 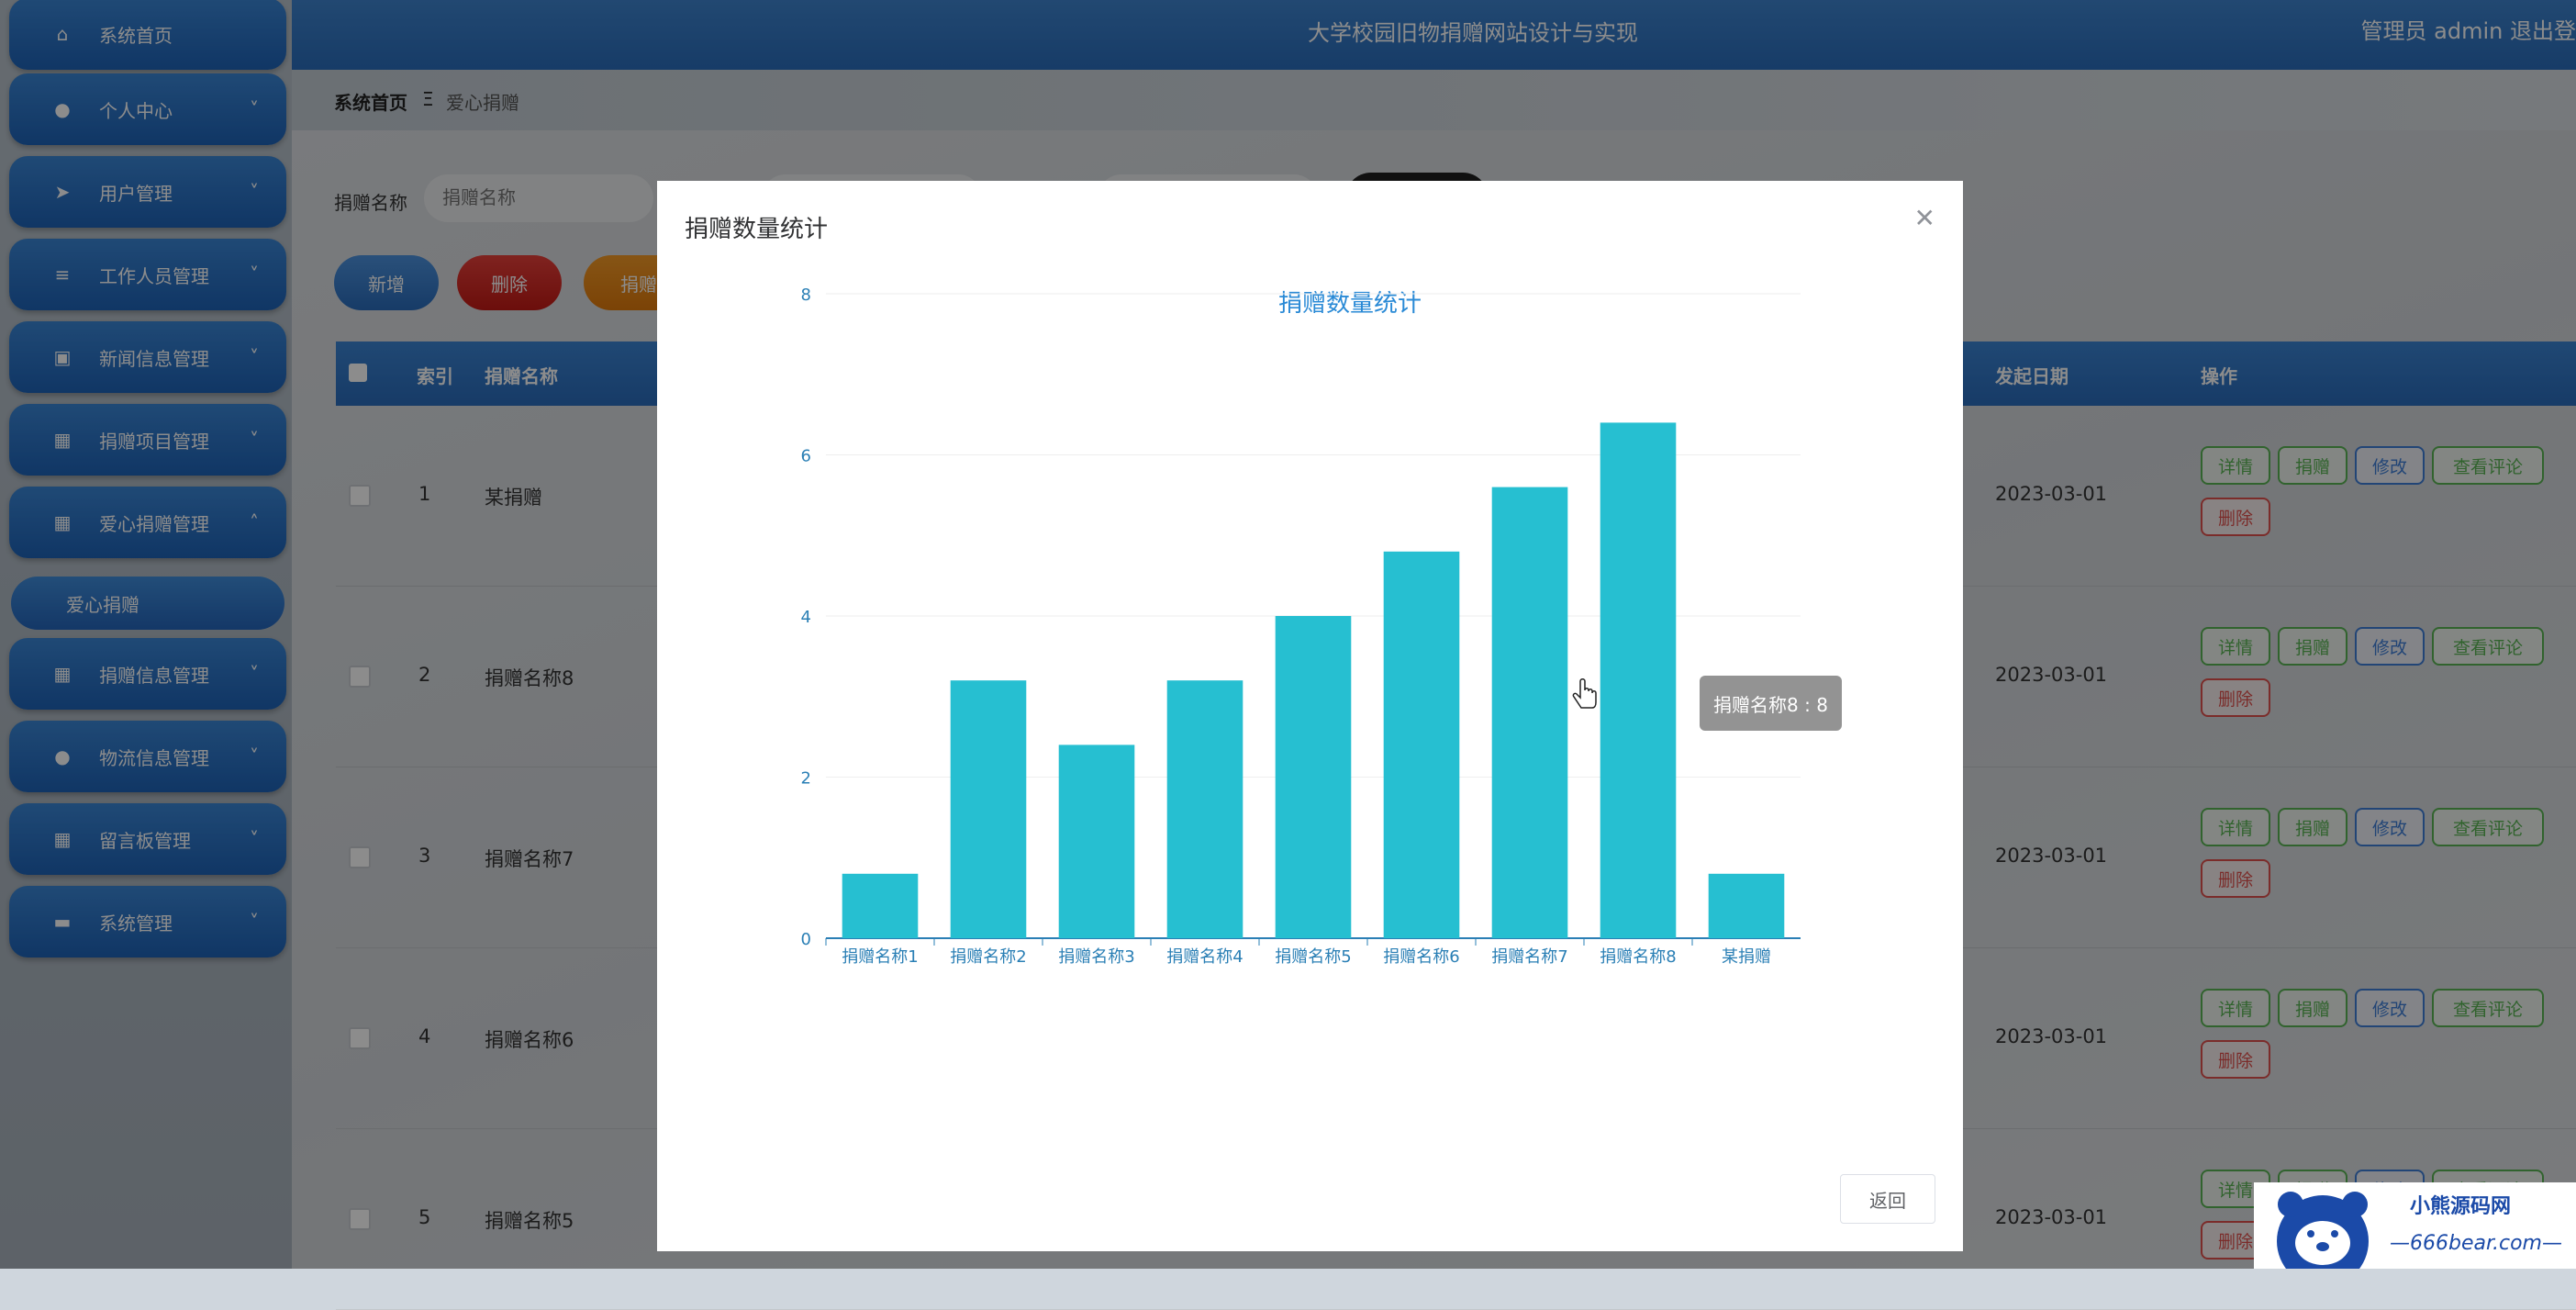 What do you see at coordinates (2415, 1225) in the screenshot?
I see `watermark: 小熊源码网 —666bear.com—` at bounding box center [2415, 1225].